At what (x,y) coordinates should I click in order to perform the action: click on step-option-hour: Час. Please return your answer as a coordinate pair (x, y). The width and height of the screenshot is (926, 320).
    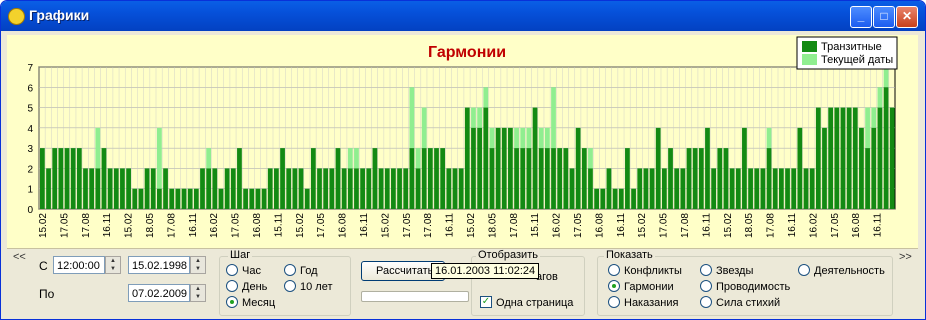
    Looking at the image, I should click on (243, 270).